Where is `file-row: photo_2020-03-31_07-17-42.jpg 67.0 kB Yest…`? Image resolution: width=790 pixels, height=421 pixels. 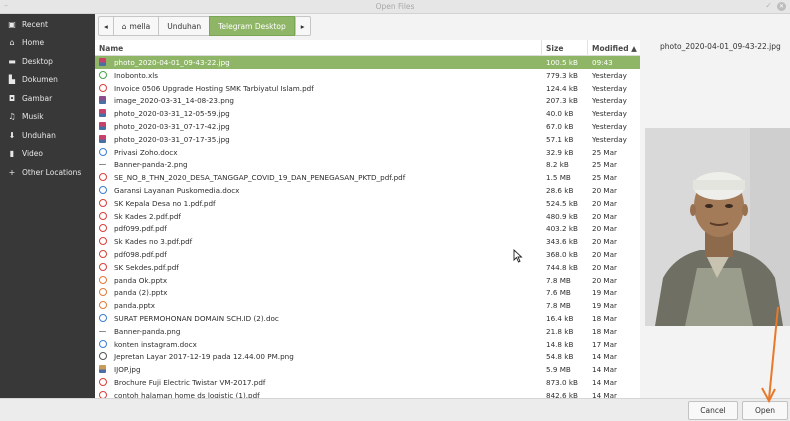 file-row: photo_2020-03-31_07-17-42.jpg 67.0 kB Yest… is located at coordinates (367, 126).